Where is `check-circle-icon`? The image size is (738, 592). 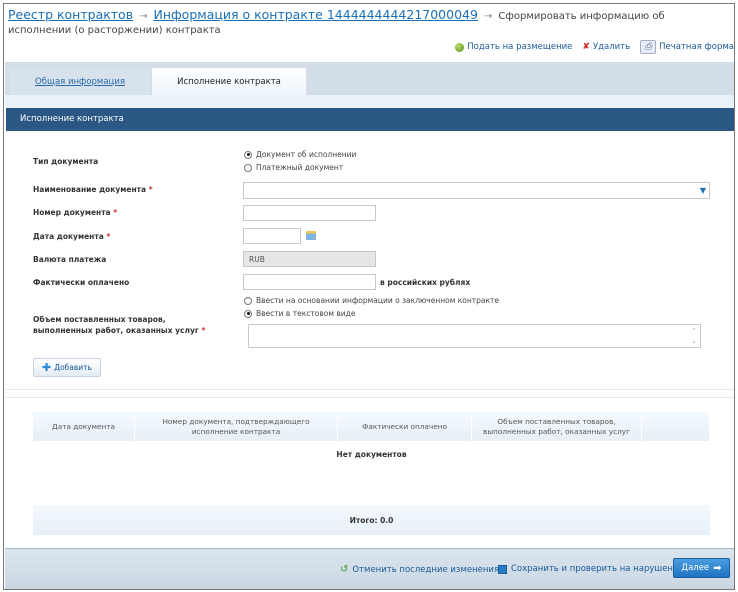
check-circle-icon is located at coordinates (460, 47).